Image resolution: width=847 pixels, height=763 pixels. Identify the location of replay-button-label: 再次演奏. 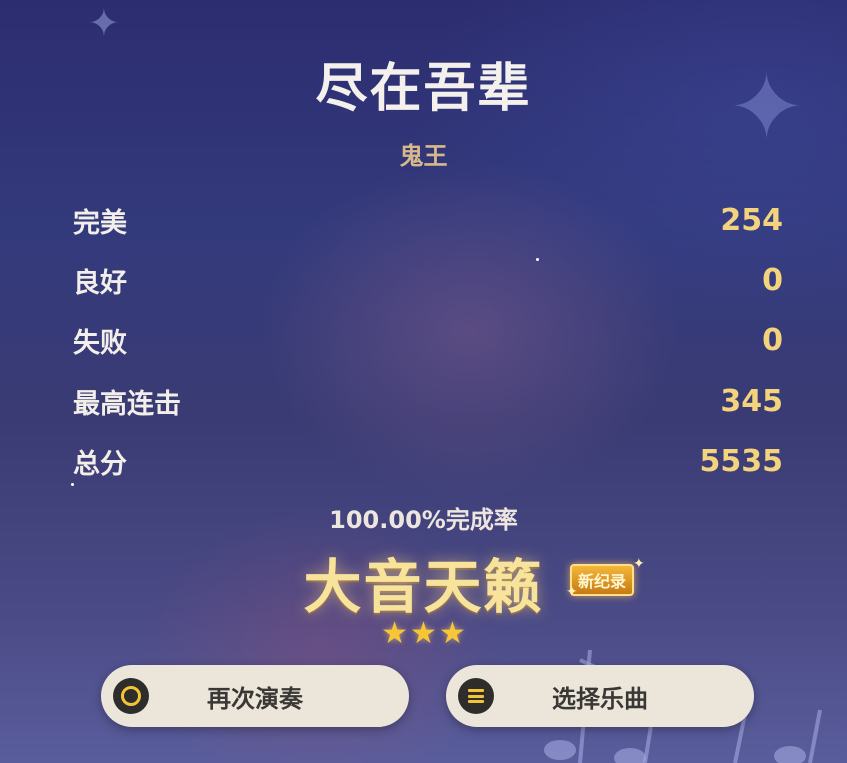
(255, 698).